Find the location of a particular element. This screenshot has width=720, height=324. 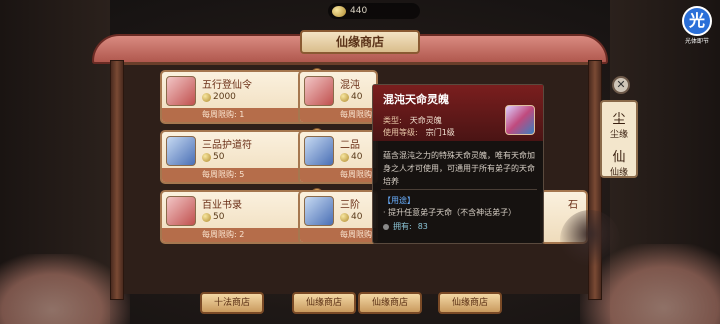

tooltip-level-row: 使用等级: 宗门1级 is located at coordinates (419, 132).